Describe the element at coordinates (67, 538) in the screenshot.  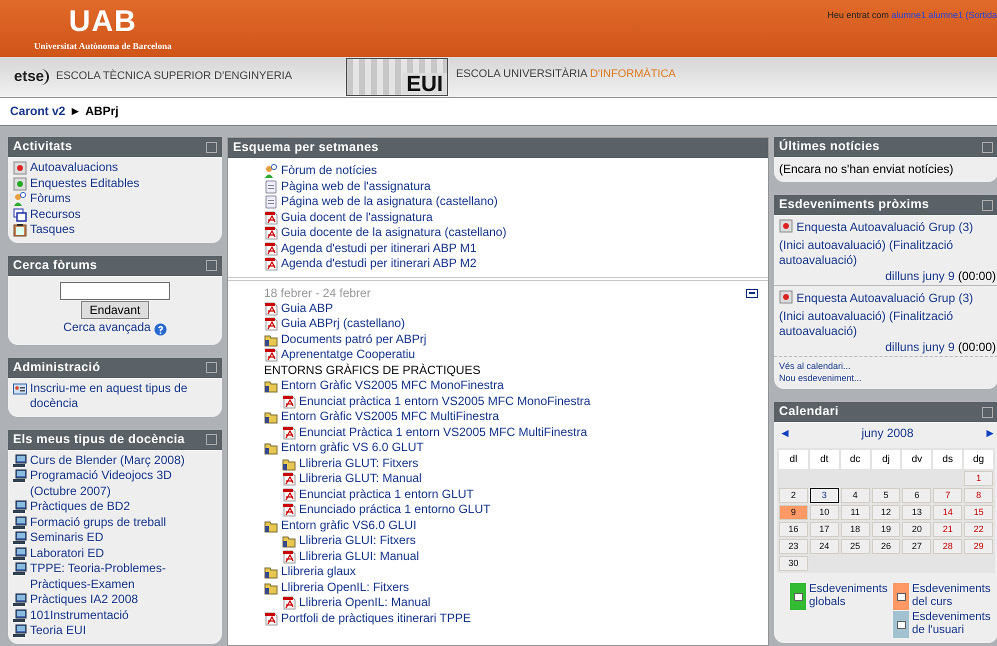
I see `block-link: Seminaris ED` at that location.